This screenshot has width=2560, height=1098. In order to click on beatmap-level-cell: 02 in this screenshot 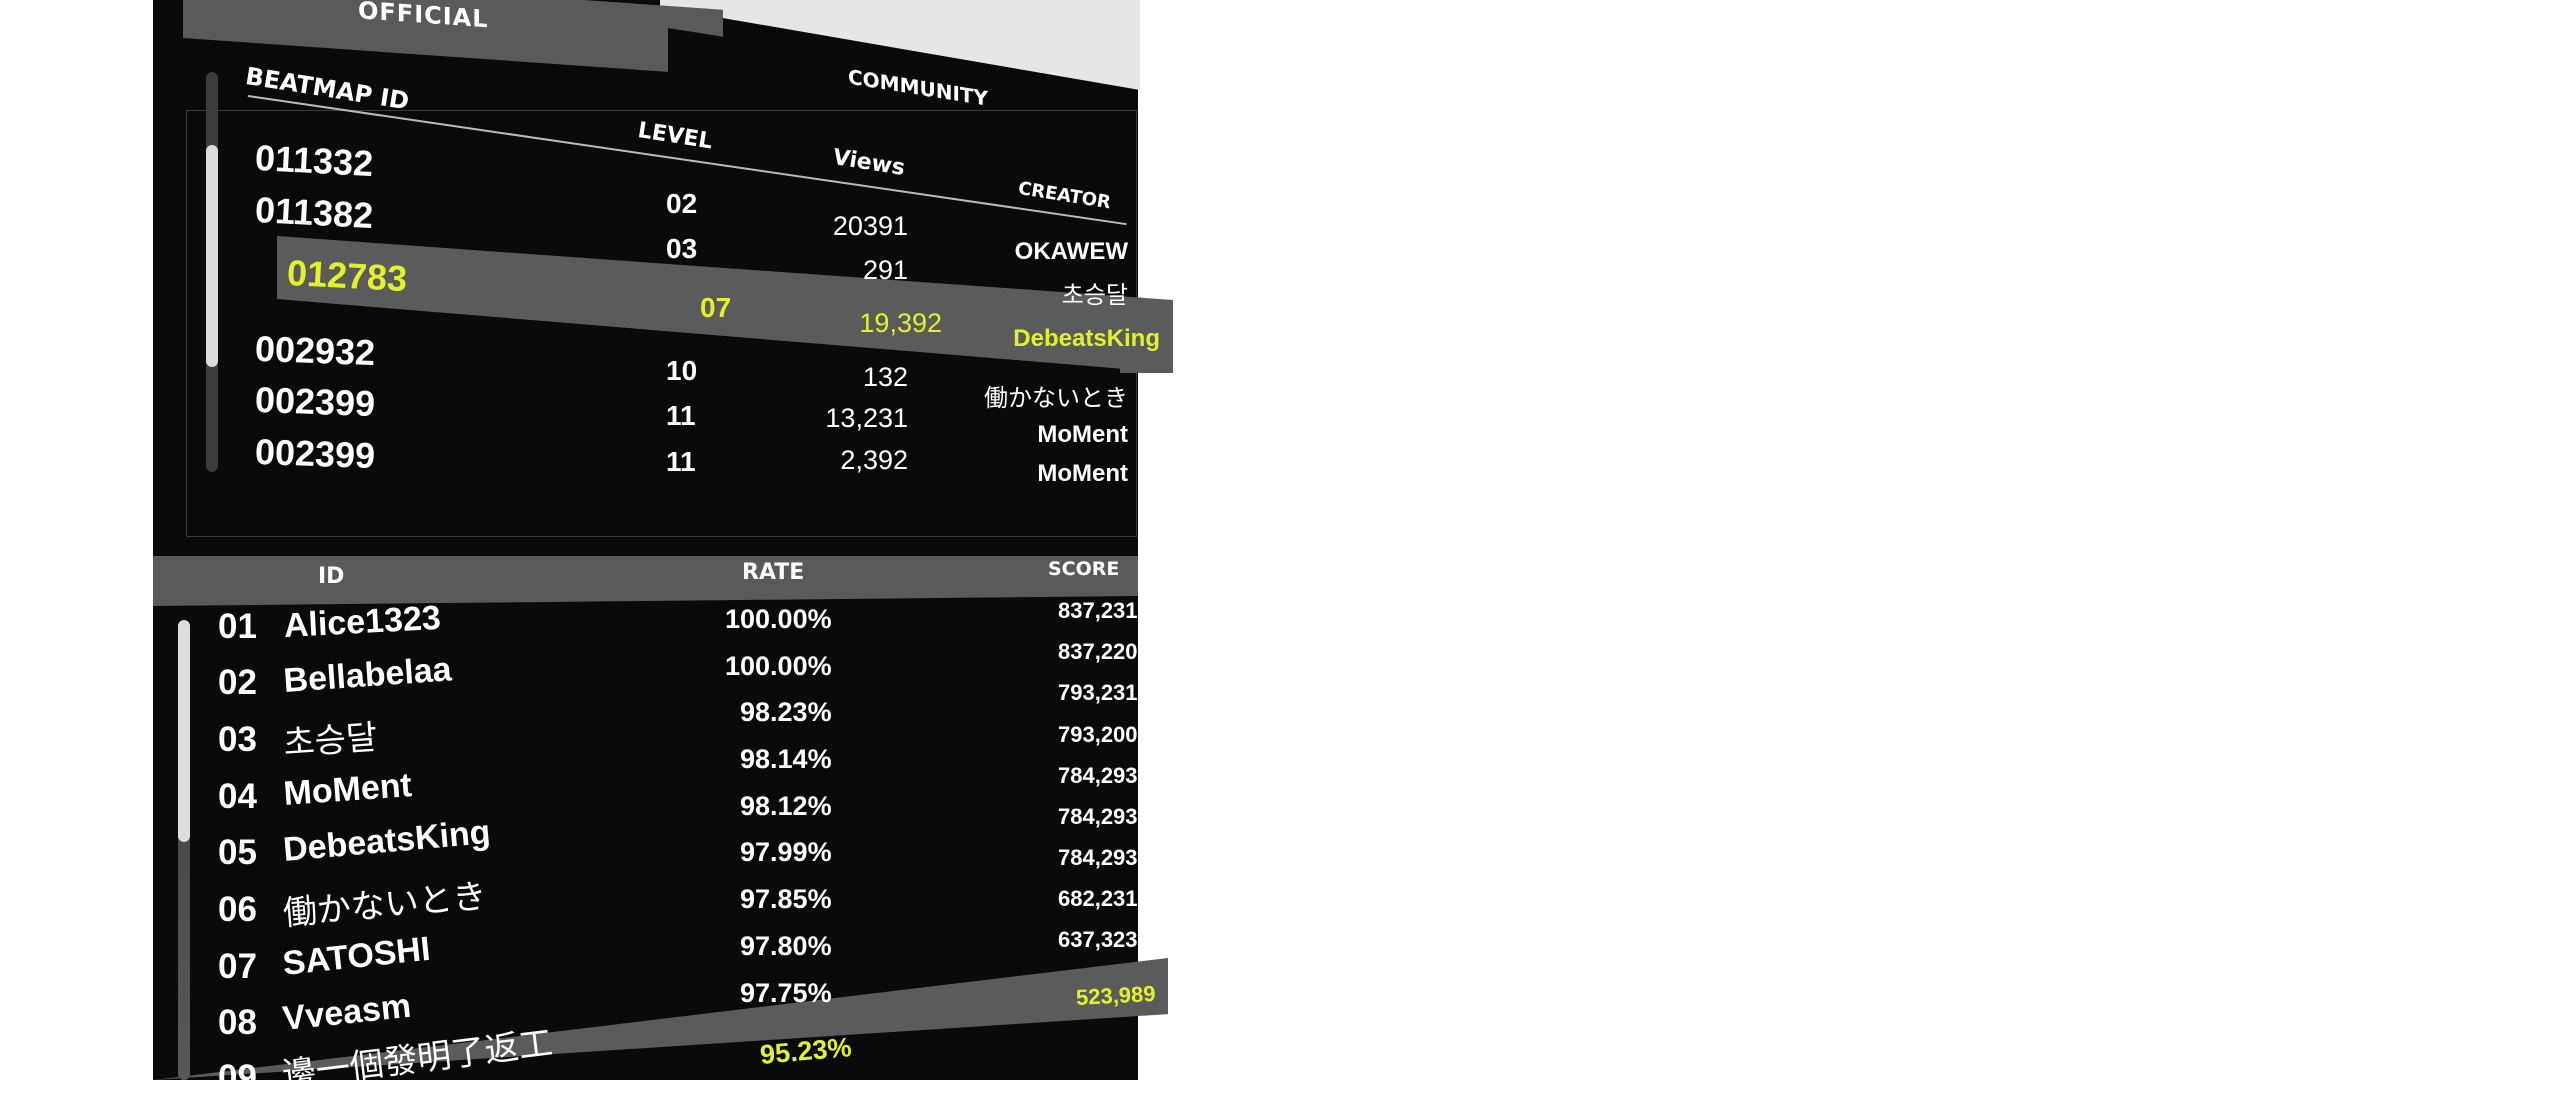, I will do `click(682, 203)`.